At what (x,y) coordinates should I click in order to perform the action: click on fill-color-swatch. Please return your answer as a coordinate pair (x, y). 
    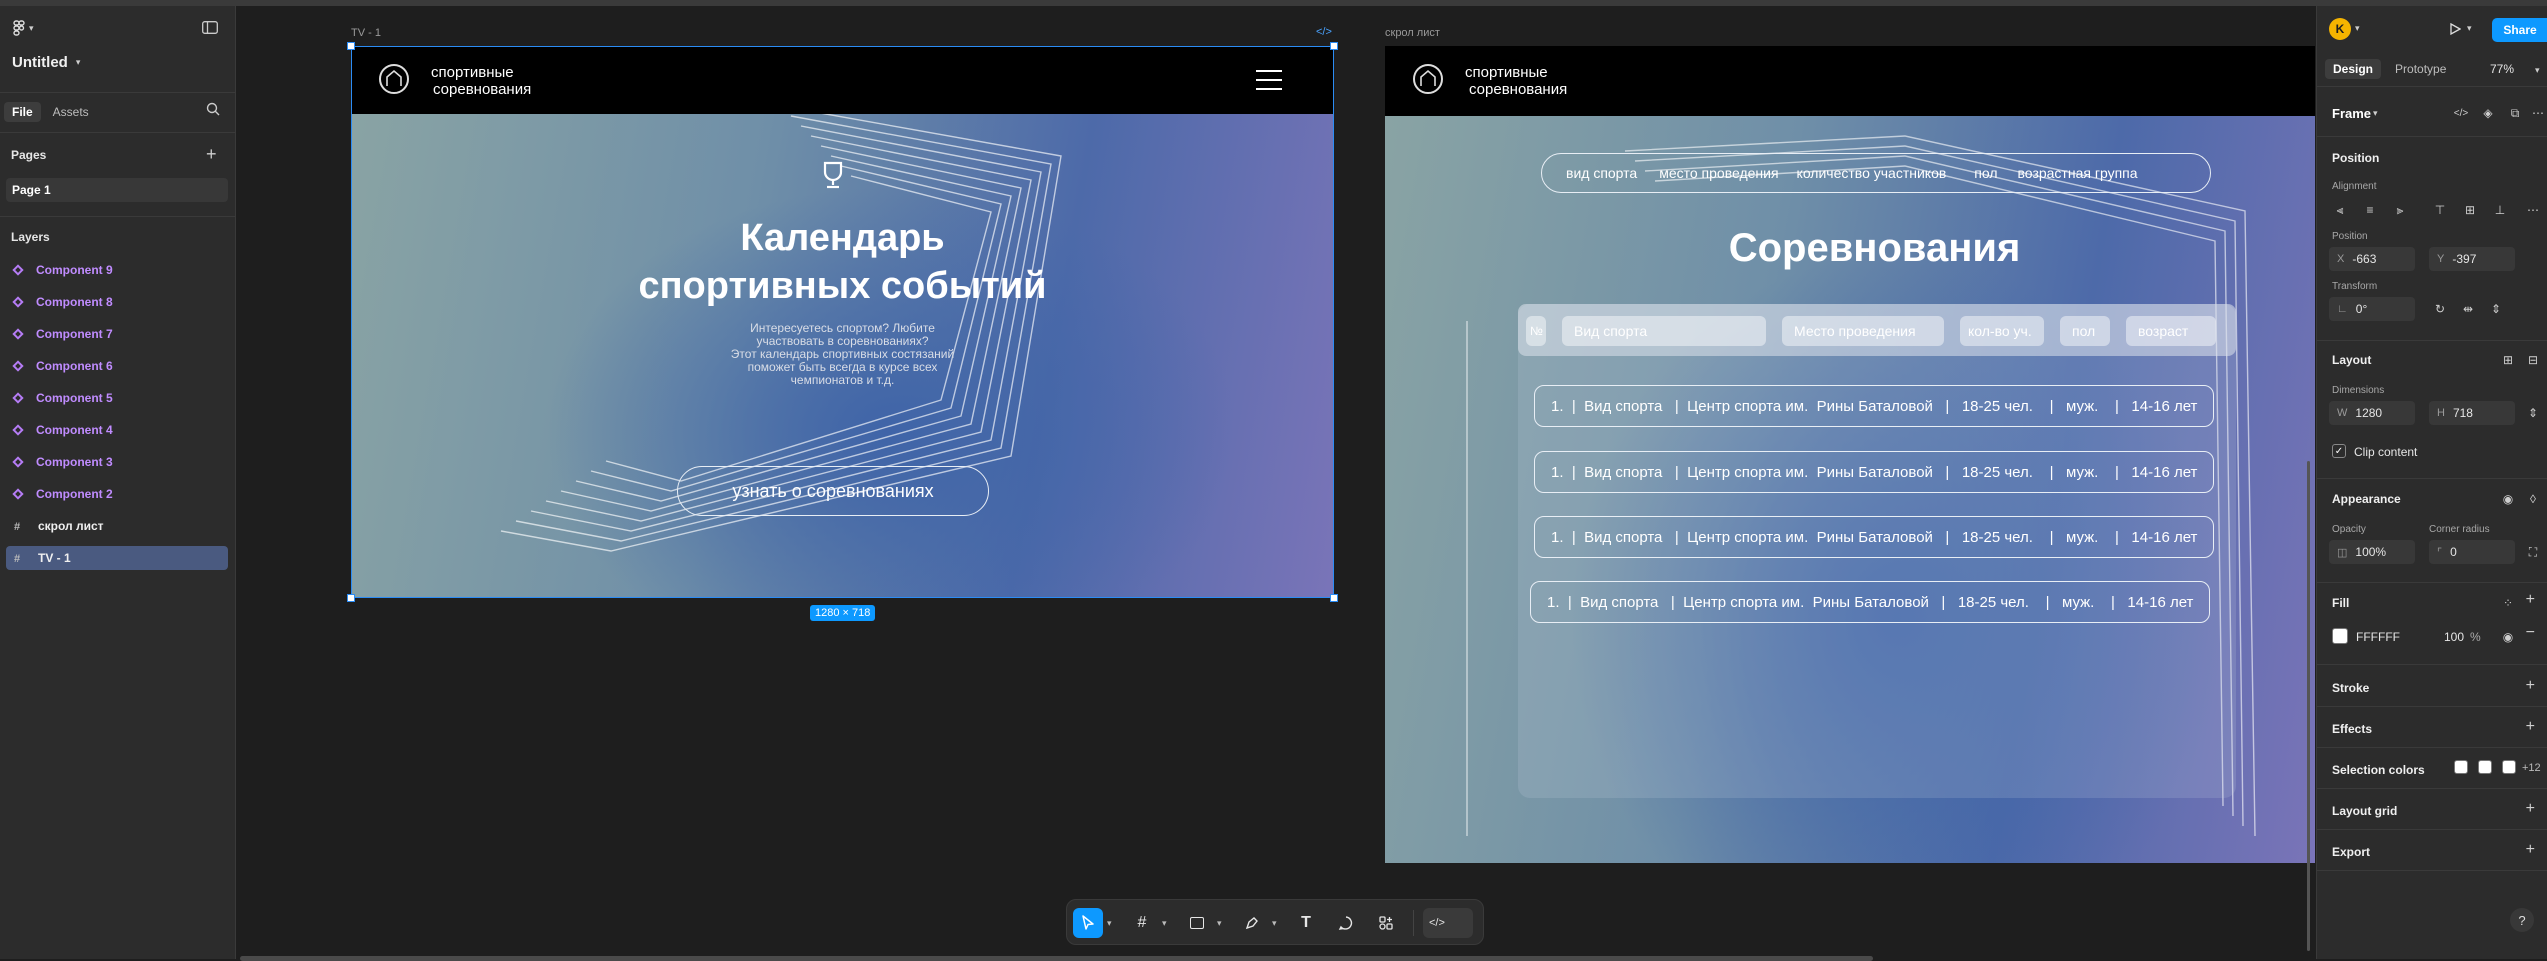
    Looking at the image, I should click on (2340, 636).